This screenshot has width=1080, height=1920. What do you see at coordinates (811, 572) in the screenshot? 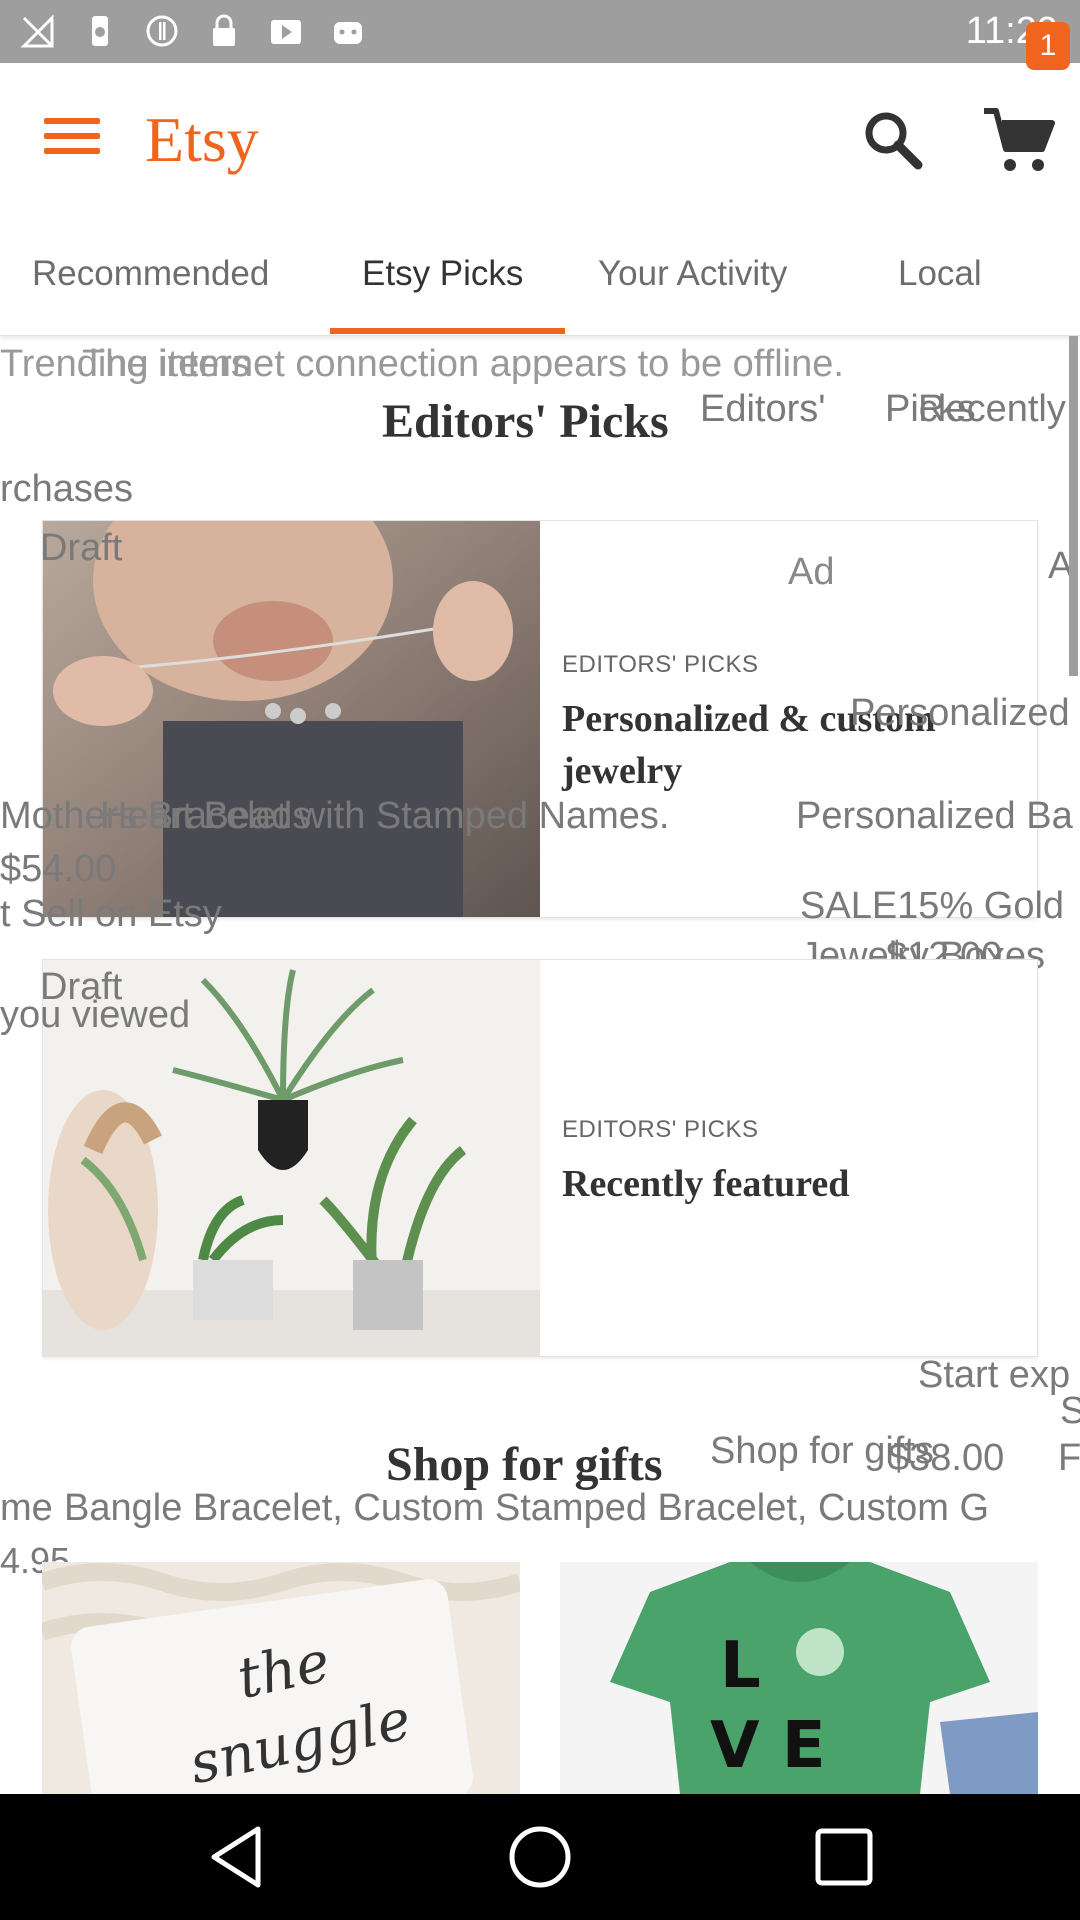
I see `ad-label: Ad` at bounding box center [811, 572].